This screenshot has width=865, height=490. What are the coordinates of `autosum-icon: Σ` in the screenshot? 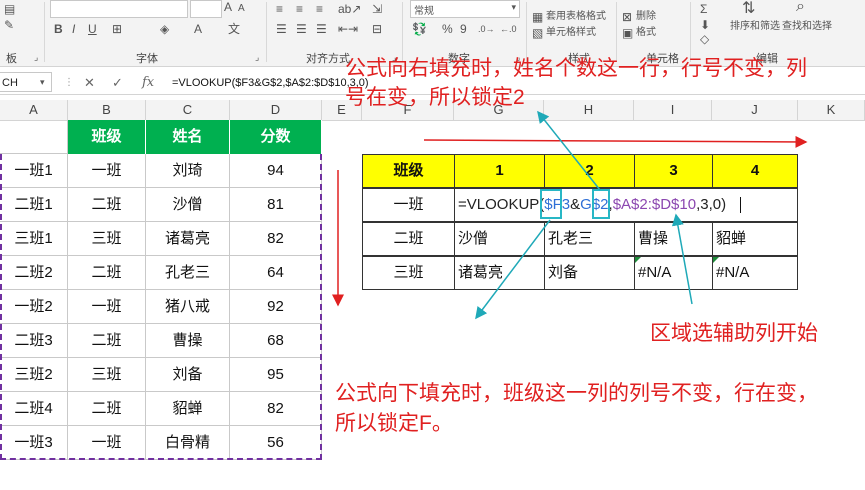 It's located at (703, 9).